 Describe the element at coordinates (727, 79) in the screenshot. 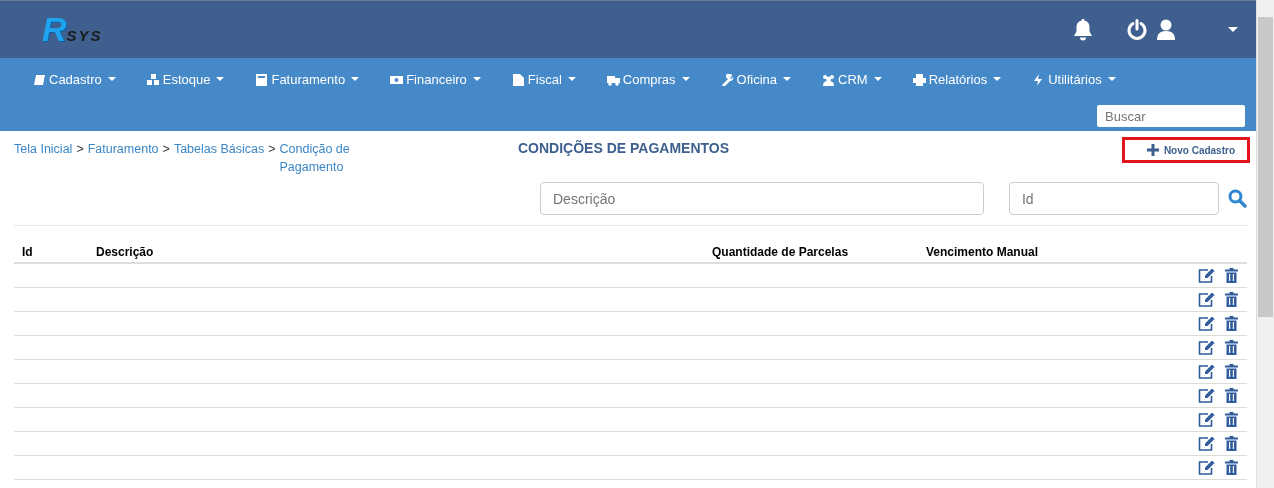

I see `wrench-icon` at that location.